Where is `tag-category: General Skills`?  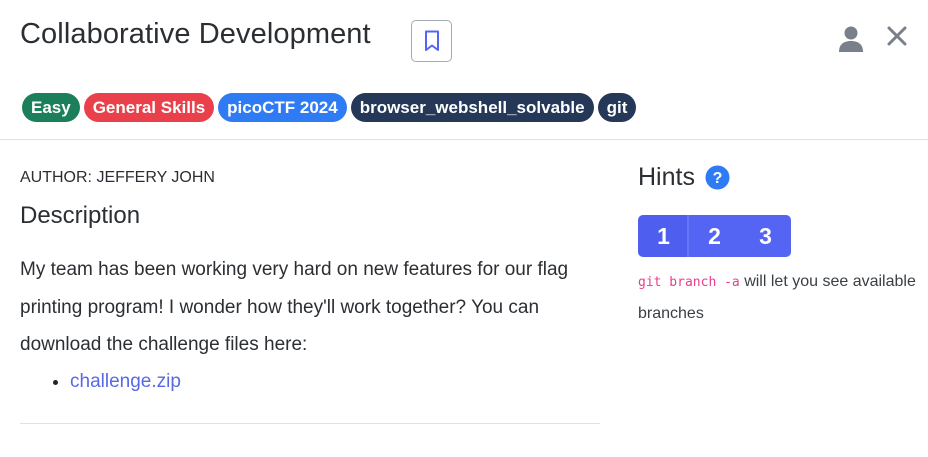
tag-category: General Skills is located at coordinates (149, 107).